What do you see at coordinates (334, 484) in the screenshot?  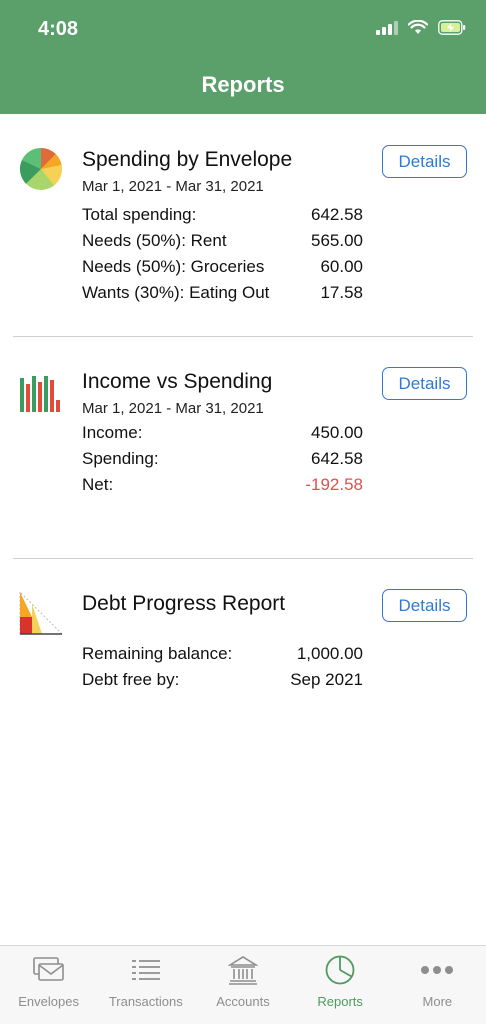 I see `net-value: -192.58` at bounding box center [334, 484].